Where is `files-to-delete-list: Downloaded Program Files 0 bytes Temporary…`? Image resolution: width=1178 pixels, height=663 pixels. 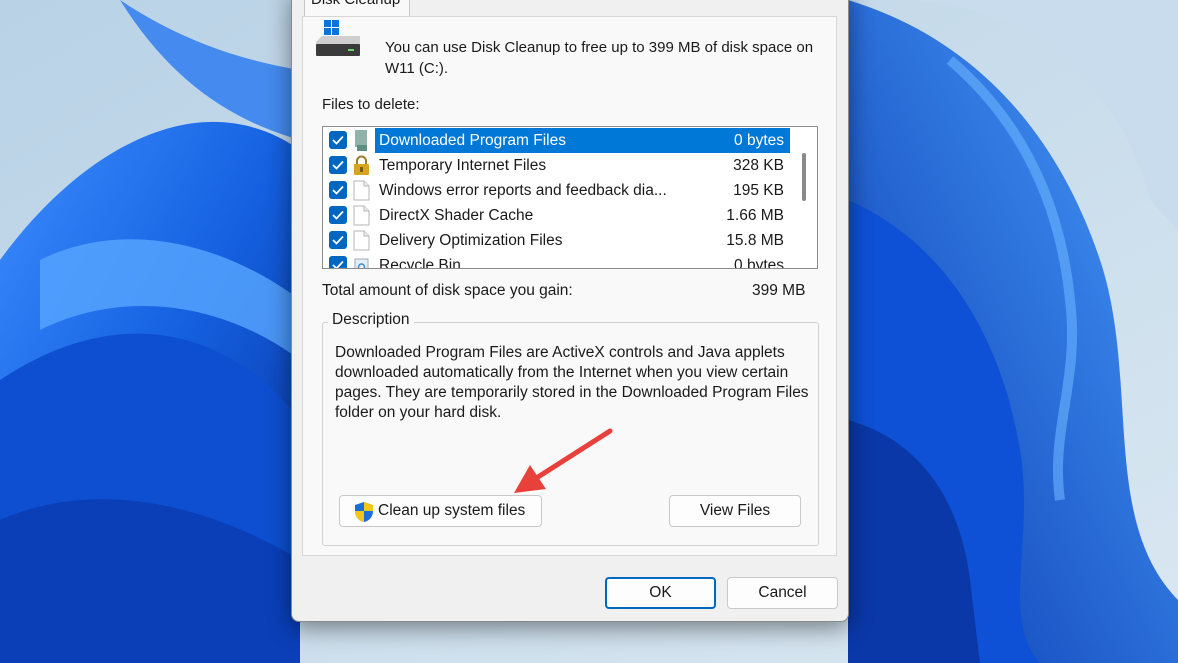
files-to-delete-list: Downloaded Program Files 0 bytes Temporary… is located at coordinates (570, 197).